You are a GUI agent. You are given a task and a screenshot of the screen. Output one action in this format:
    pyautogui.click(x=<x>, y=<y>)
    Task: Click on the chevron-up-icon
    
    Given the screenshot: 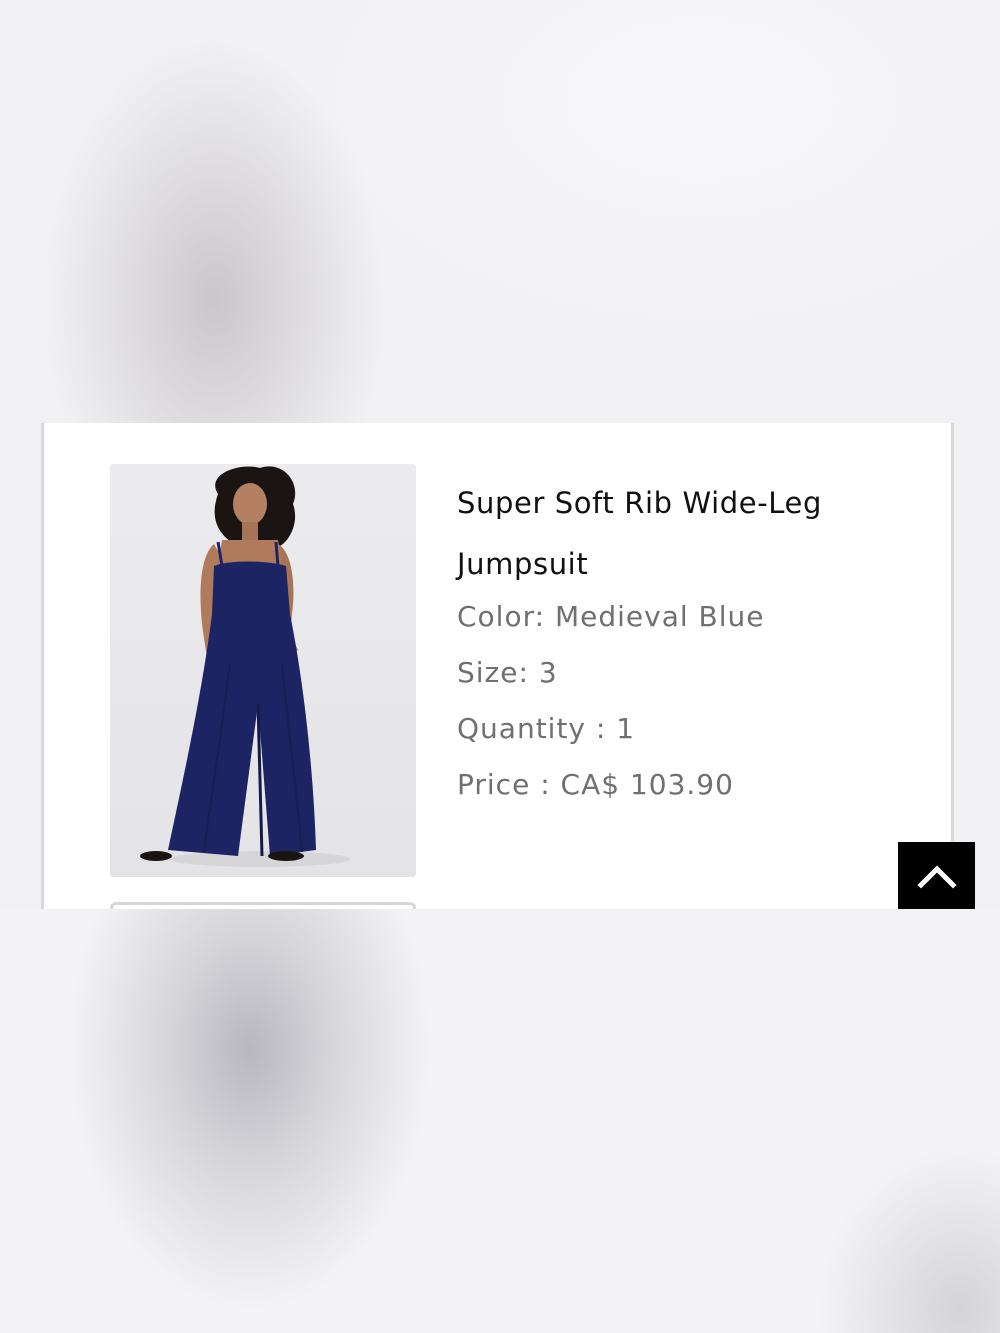 What is the action you would take?
    pyautogui.click(x=936, y=876)
    